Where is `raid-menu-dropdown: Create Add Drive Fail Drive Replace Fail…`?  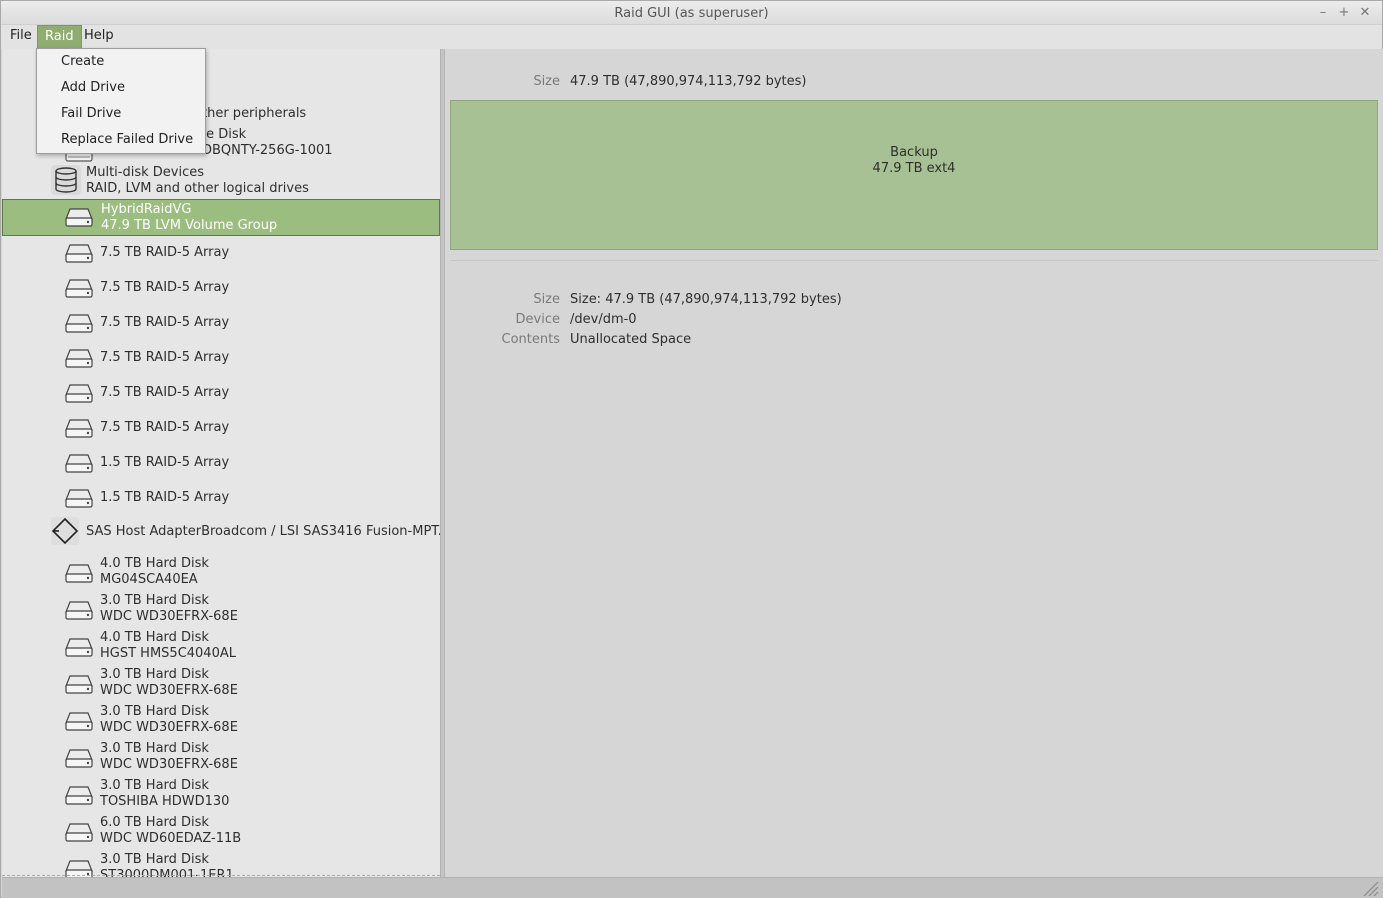
raid-menu-dropdown: Create Add Drive Fail Drive Replace Fail… is located at coordinates (121, 101).